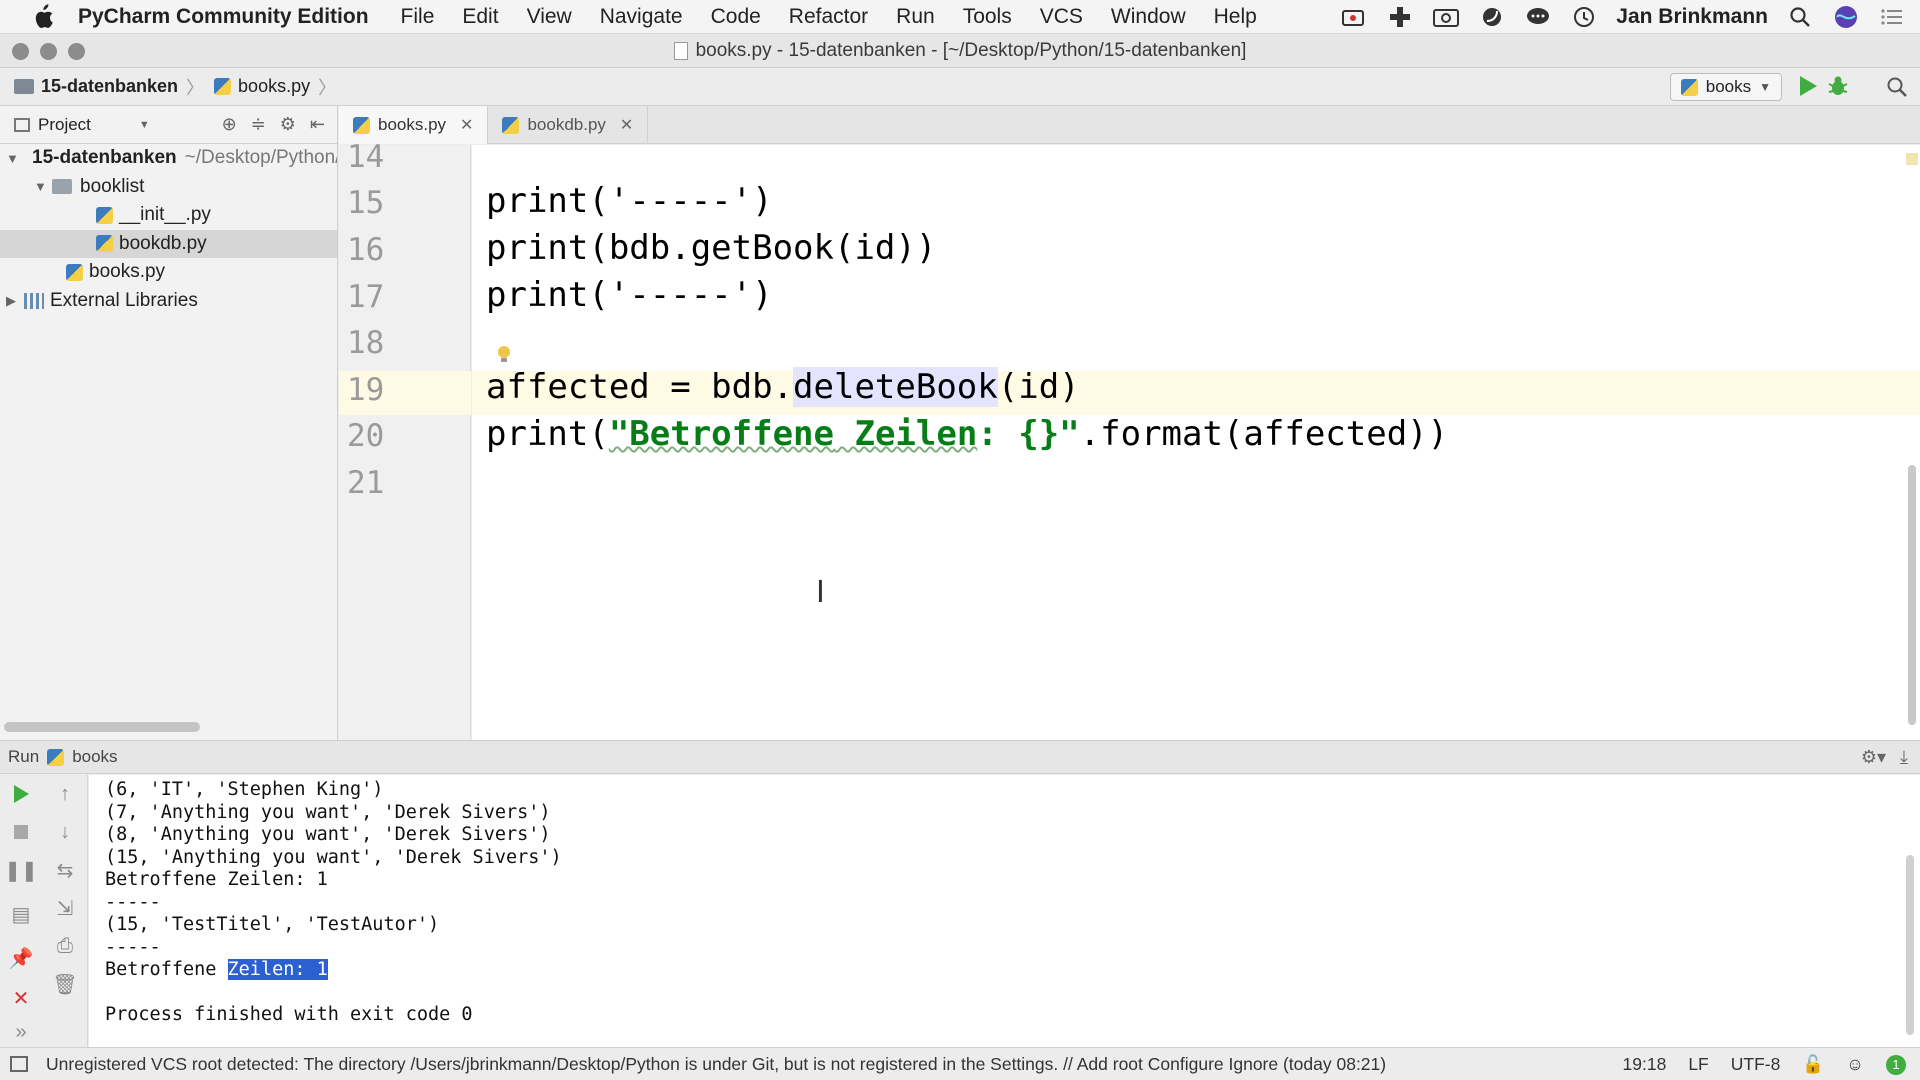 This screenshot has width=1920, height=1080. I want to click on tree-item-path: ~/Desktop/Python/15-datenbanken, so click(260, 158).